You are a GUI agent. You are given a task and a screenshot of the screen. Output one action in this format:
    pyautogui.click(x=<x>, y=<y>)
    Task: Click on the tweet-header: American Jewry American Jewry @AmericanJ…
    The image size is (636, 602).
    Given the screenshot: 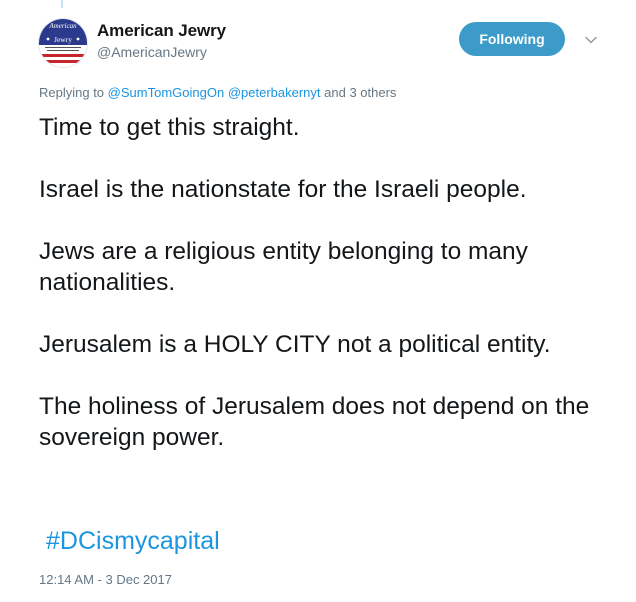 What is the action you would take?
    pyautogui.click(x=337, y=43)
    